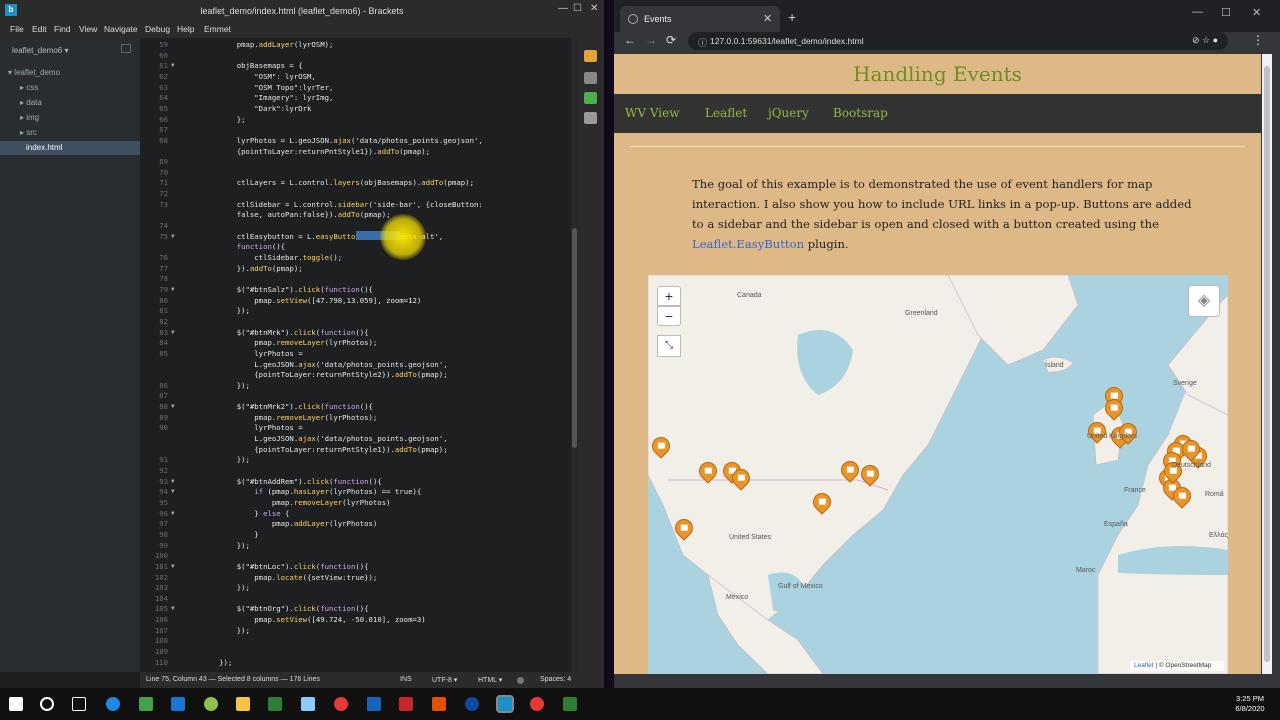 The image size is (1280, 720). I want to click on app-icon, so click(211, 704).